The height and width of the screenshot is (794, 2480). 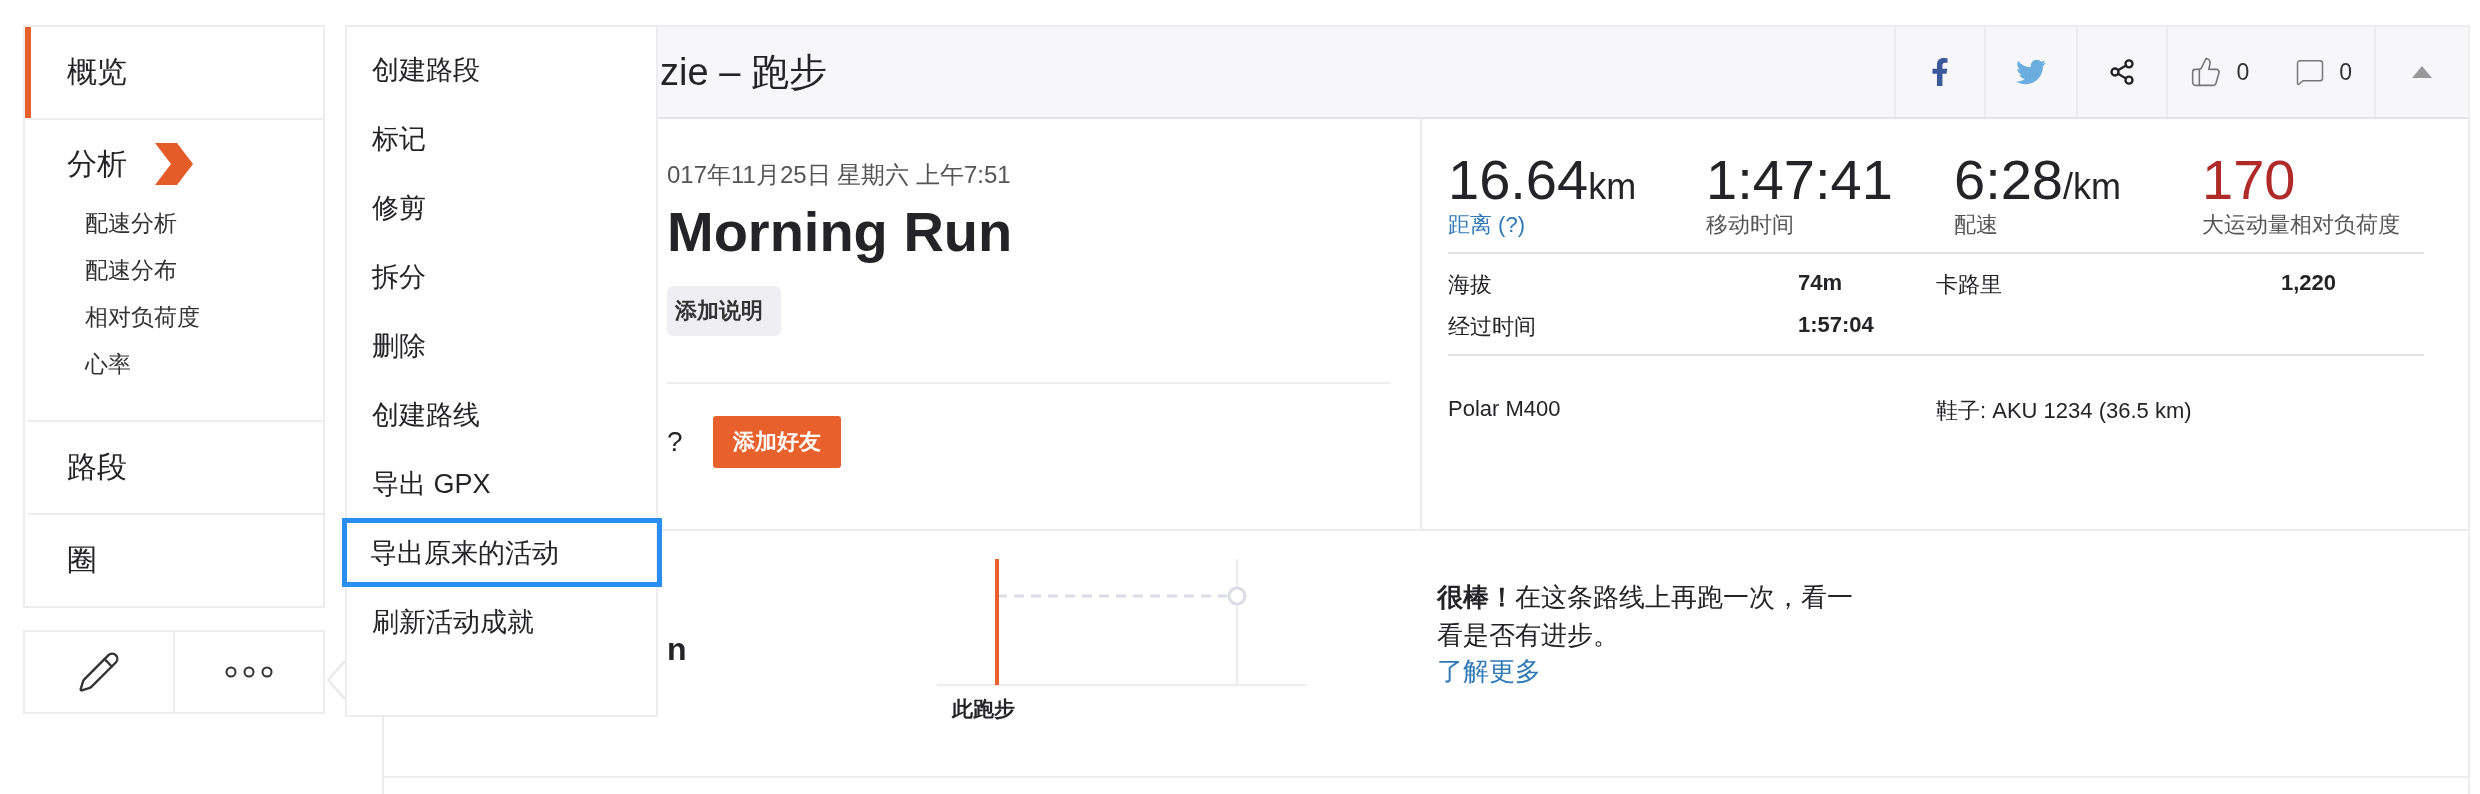 What do you see at coordinates (2038, 180) in the screenshot?
I see `stat-value: 6:28/km` at bounding box center [2038, 180].